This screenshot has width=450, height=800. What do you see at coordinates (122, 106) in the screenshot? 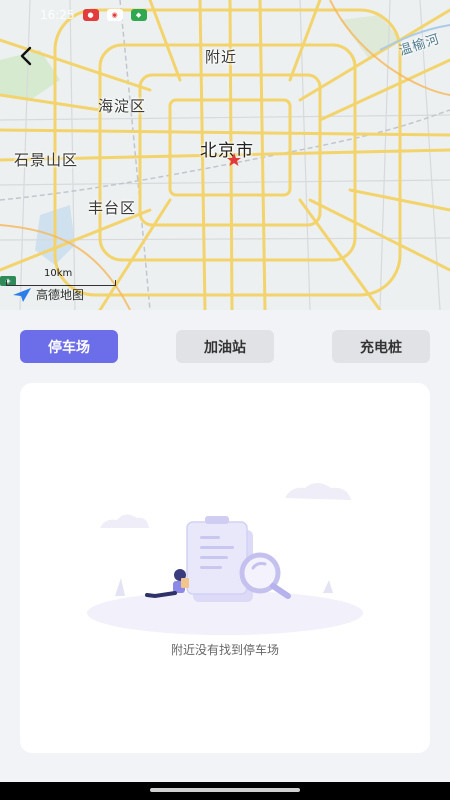
I see `map-label-haidian: 海淀区` at bounding box center [122, 106].